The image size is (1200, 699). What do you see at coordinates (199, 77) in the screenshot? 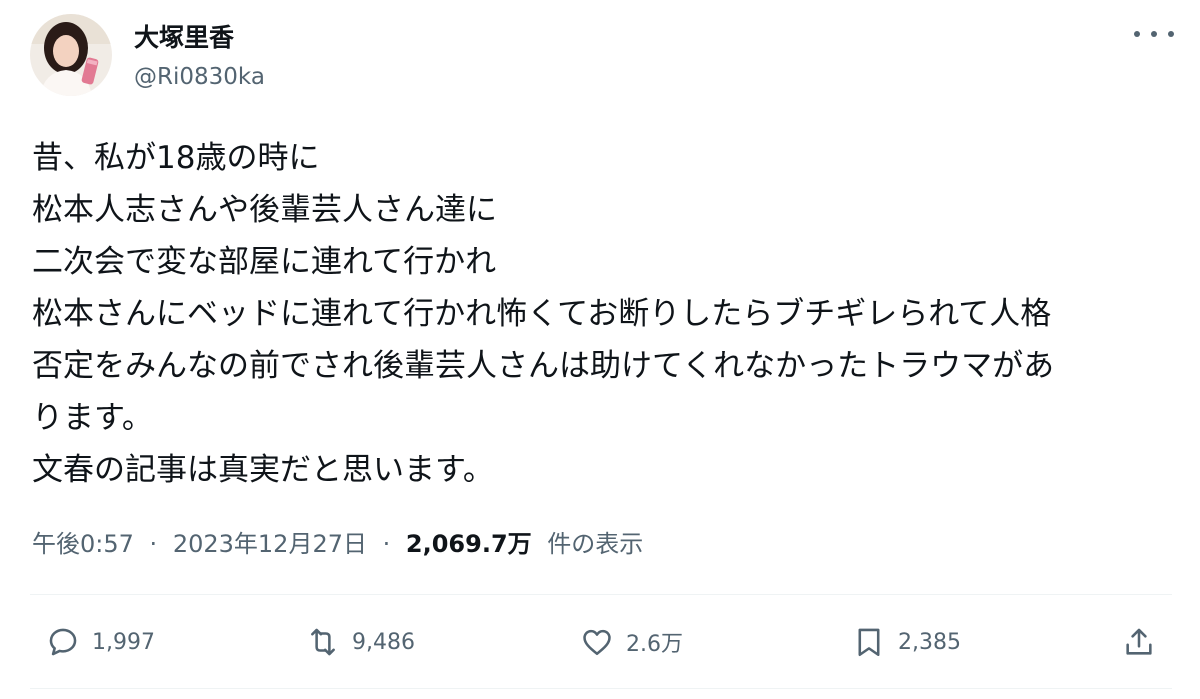
I see `user-handle: @Ri0830ka` at bounding box center [199, 77].